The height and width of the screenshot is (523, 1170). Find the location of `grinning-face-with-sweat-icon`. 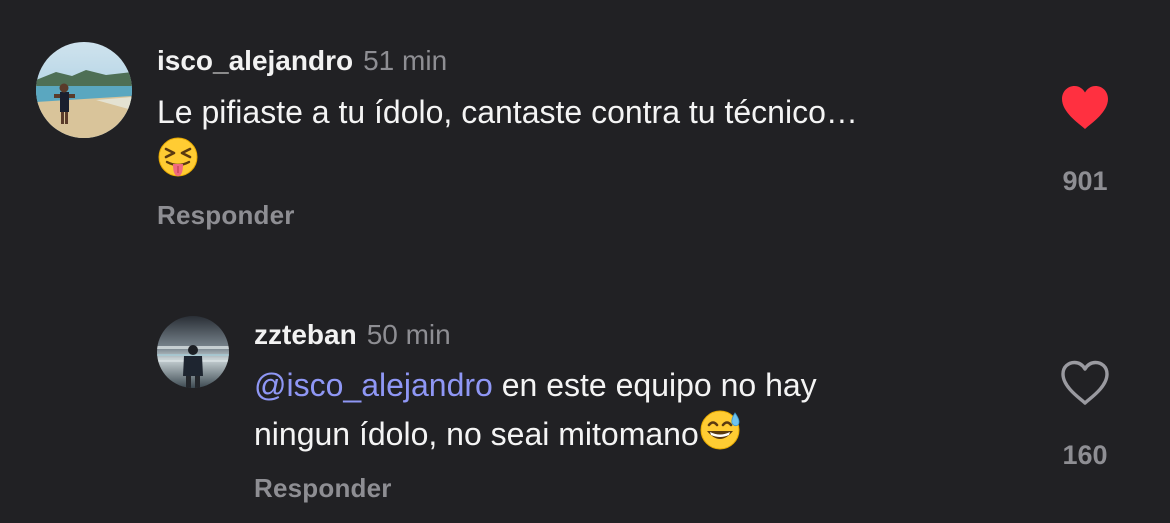

grinning-face-with-sweat-icon is located at coordinates (721, 436).